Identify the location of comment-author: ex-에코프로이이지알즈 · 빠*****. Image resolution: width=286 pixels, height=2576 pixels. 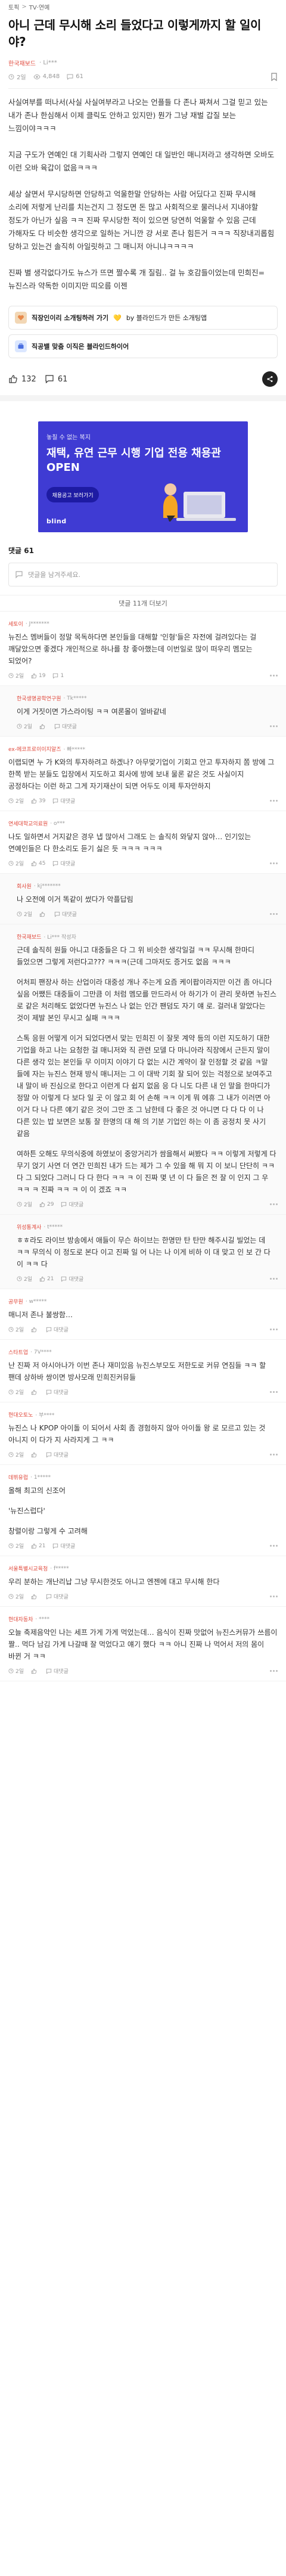
(143, 749).